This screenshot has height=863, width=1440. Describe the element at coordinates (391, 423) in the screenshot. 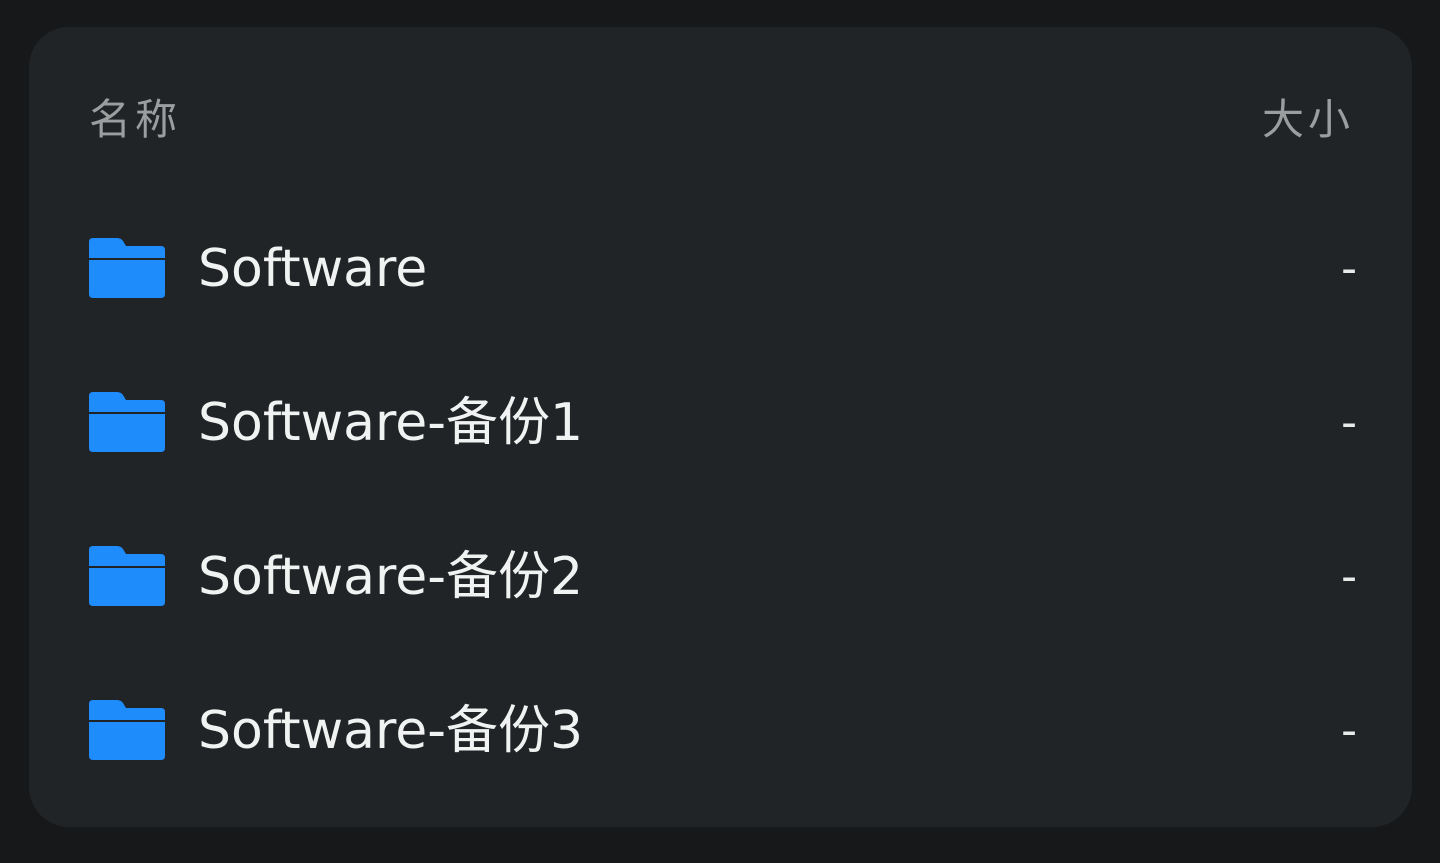

I see `file-name: Software-备份1` at that location.